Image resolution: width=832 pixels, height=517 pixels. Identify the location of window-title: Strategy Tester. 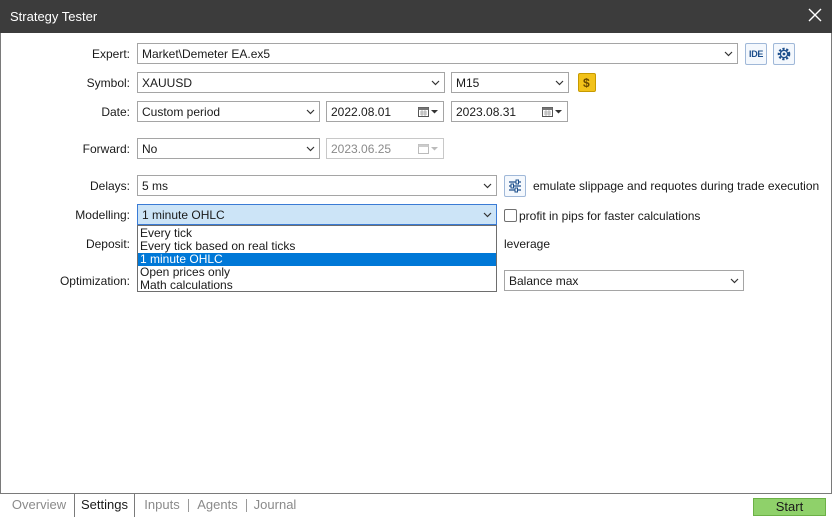
(54, 16).